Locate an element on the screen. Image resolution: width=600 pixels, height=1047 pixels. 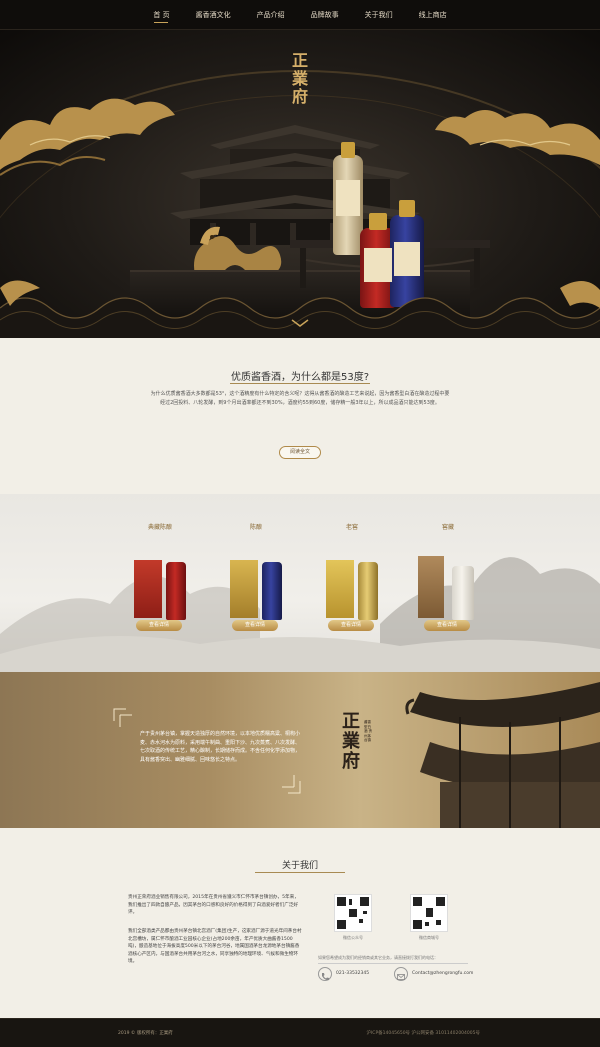
phone-number: 021-33532345 is located at coordinates (352, 973).